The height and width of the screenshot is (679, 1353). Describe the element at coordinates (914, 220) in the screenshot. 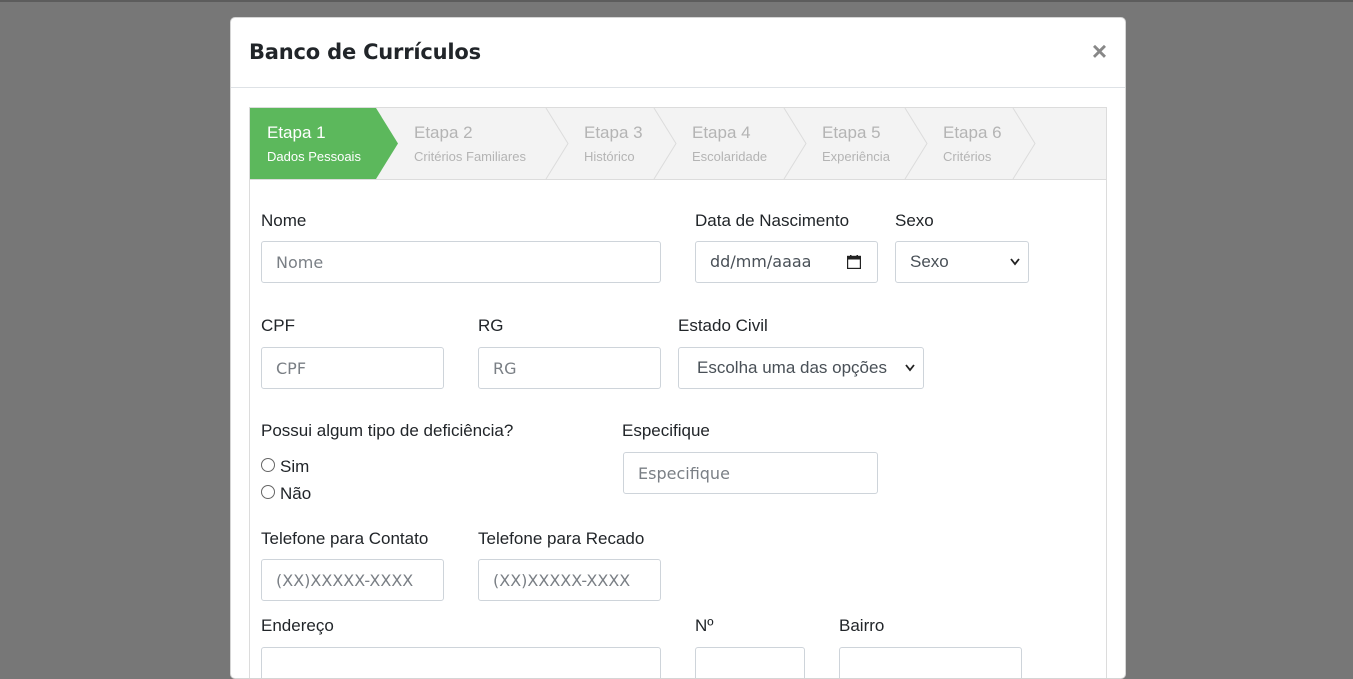

I see `sexo-label: Sexo` at that location.